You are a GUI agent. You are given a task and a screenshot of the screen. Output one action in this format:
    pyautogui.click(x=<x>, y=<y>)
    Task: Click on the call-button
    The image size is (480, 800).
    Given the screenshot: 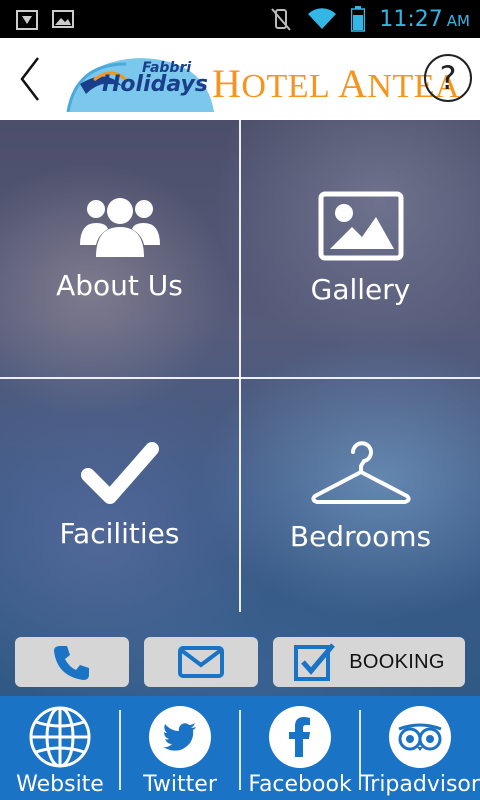 What is the action you would take?
    pyautogui.click(x=72, y=662)
    